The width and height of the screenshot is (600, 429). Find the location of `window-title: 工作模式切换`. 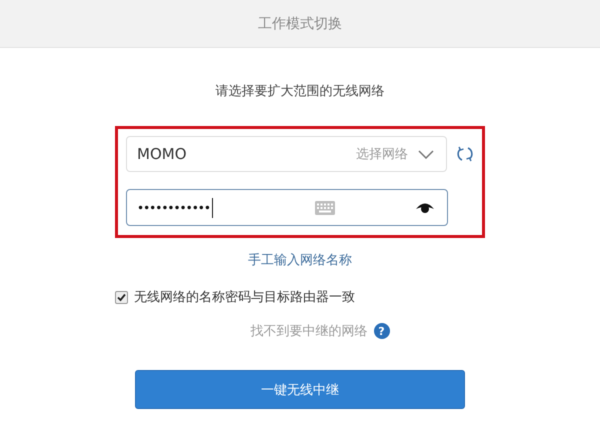

window-title: 工作模式切换 is located at coordinates (300, 23).